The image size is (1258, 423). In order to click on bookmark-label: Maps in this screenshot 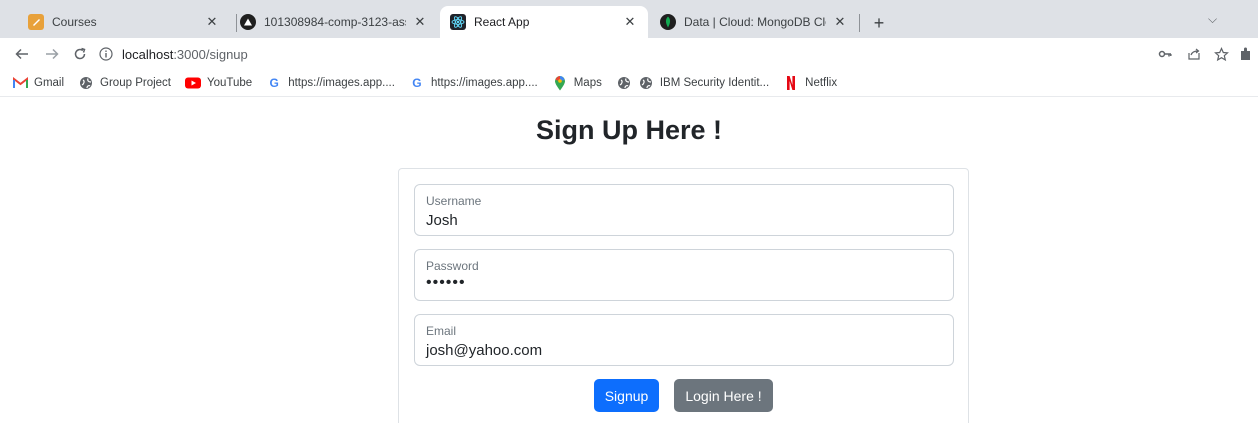, I will do `click(587, 83)`.